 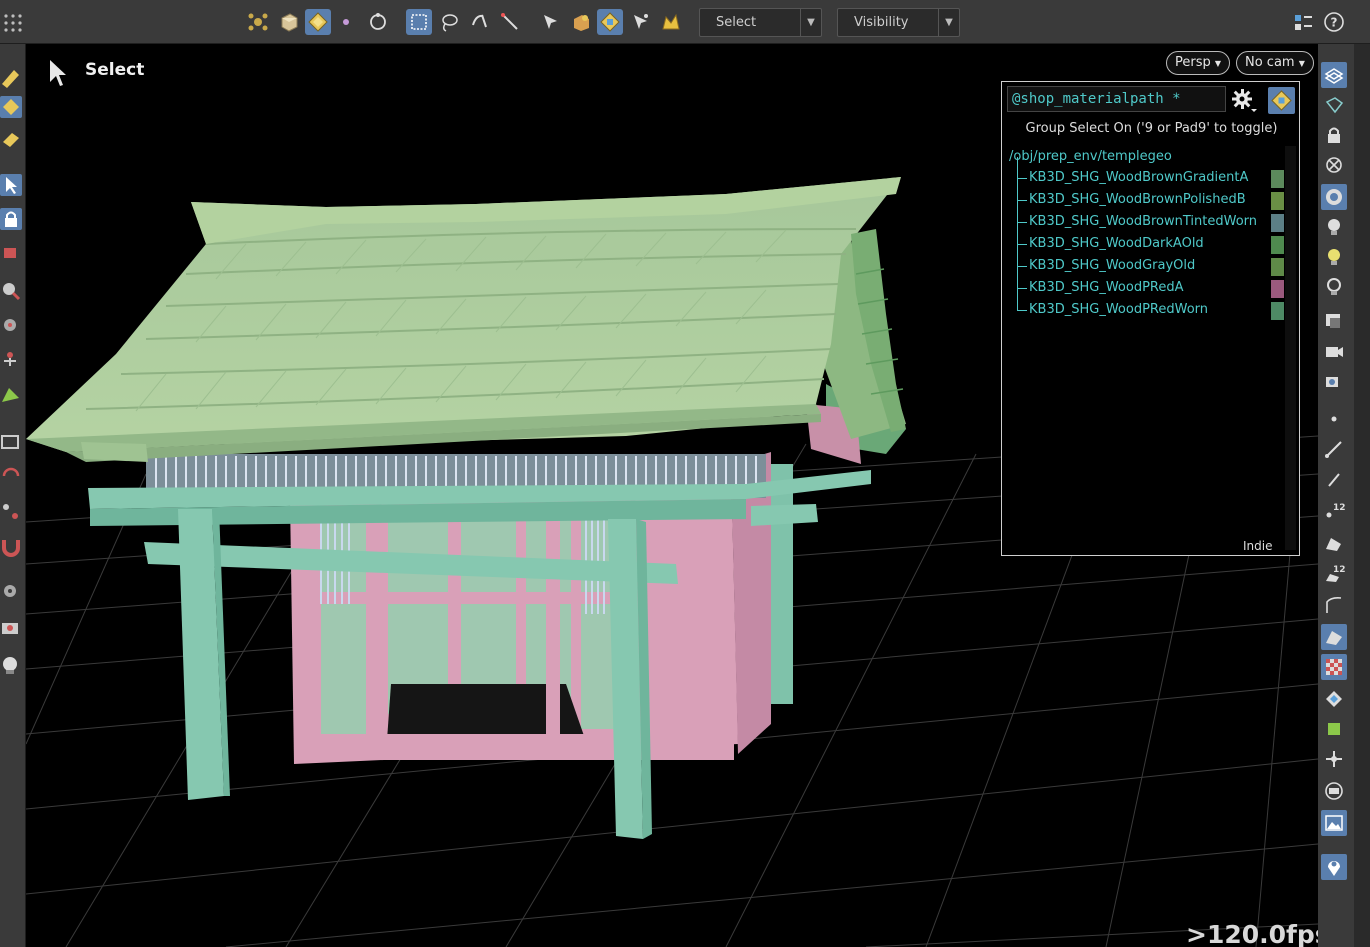 What do you see at coordinates (318, 22) in the screenshot?
I see `geometry-mode-icon` at bounding box center [318, 22].